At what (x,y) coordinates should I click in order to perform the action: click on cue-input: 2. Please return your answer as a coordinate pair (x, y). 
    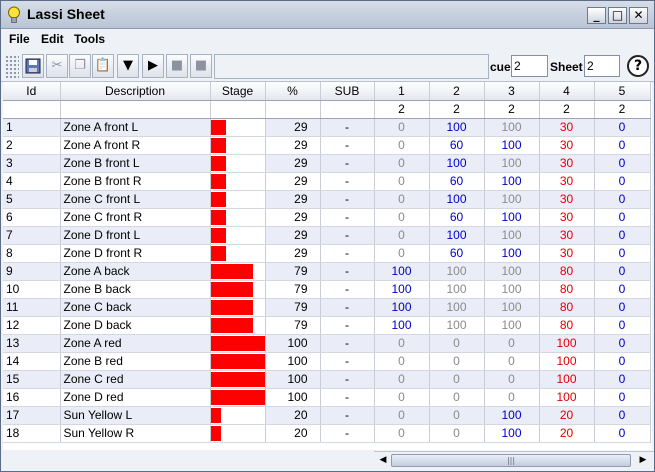
    Looking at the image, I should click on (529, 66).